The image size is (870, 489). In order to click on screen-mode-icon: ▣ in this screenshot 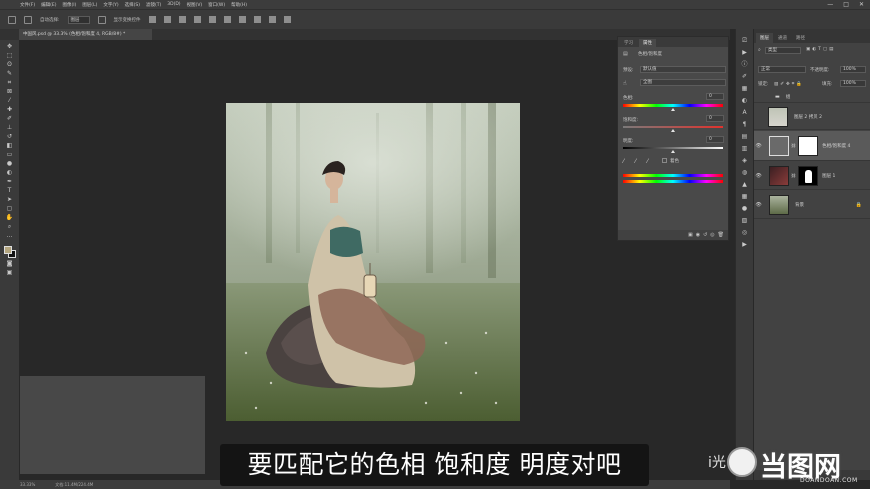, I will do `click(9, 273)`.